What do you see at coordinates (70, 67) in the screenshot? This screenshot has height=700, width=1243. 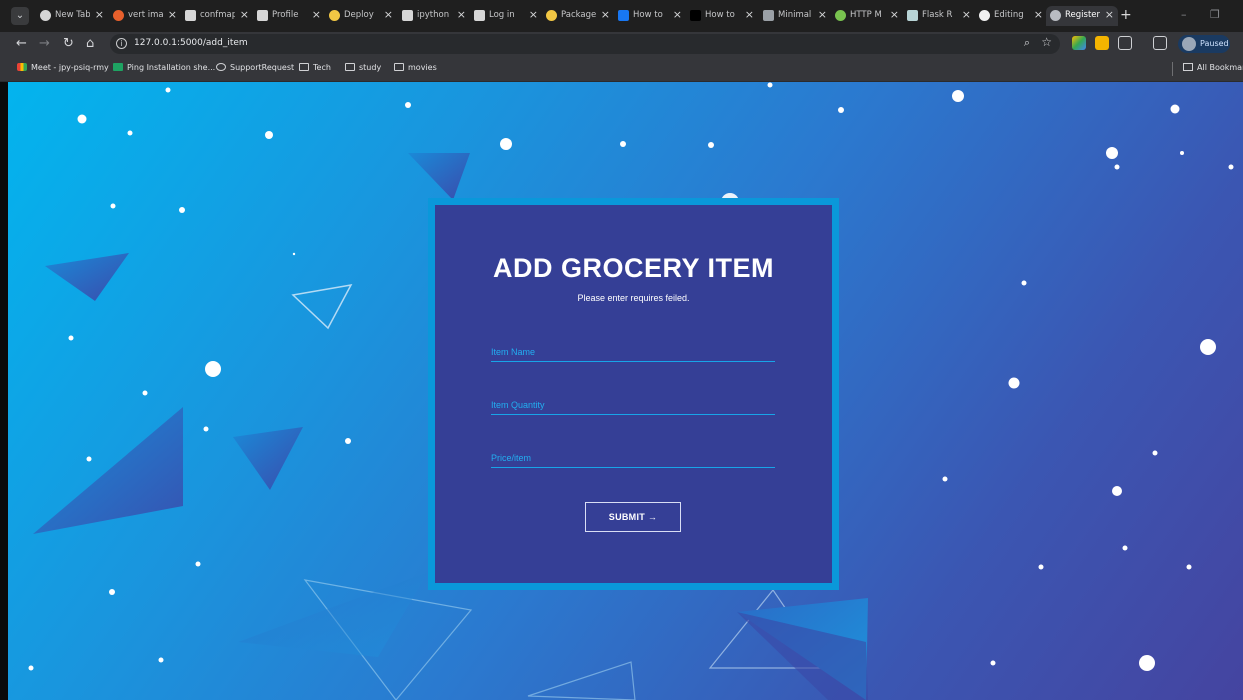 I see `bookmark-label: Meet - jpy-psiq-rmy` at bounding box center [70, 67].